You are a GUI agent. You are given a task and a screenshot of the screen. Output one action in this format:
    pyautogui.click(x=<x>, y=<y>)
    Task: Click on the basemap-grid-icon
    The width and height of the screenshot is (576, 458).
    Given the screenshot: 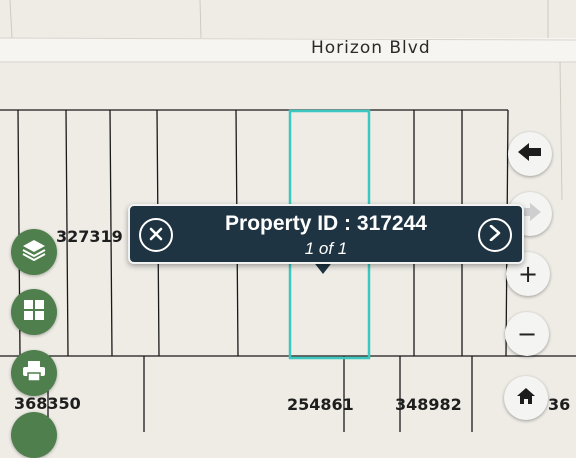 What is the action you would take?
    pyautogui.click(x=34, y=312)
    